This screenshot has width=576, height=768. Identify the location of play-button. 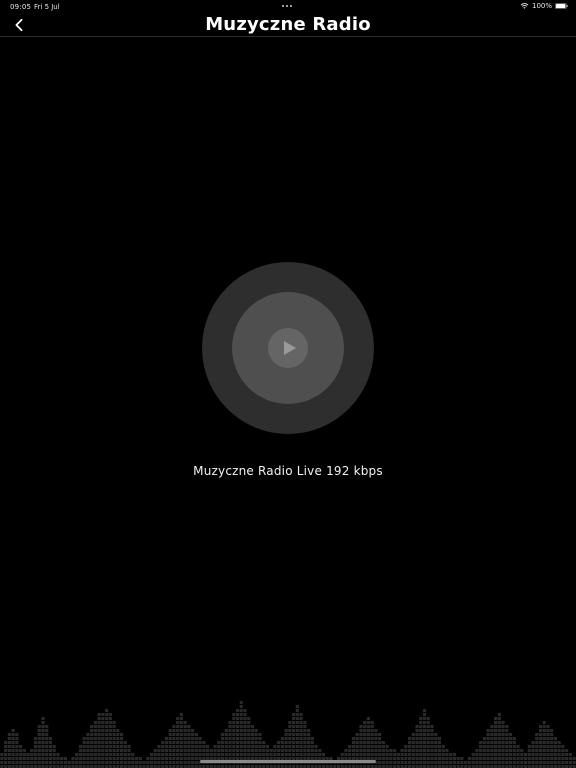
(288, 348).